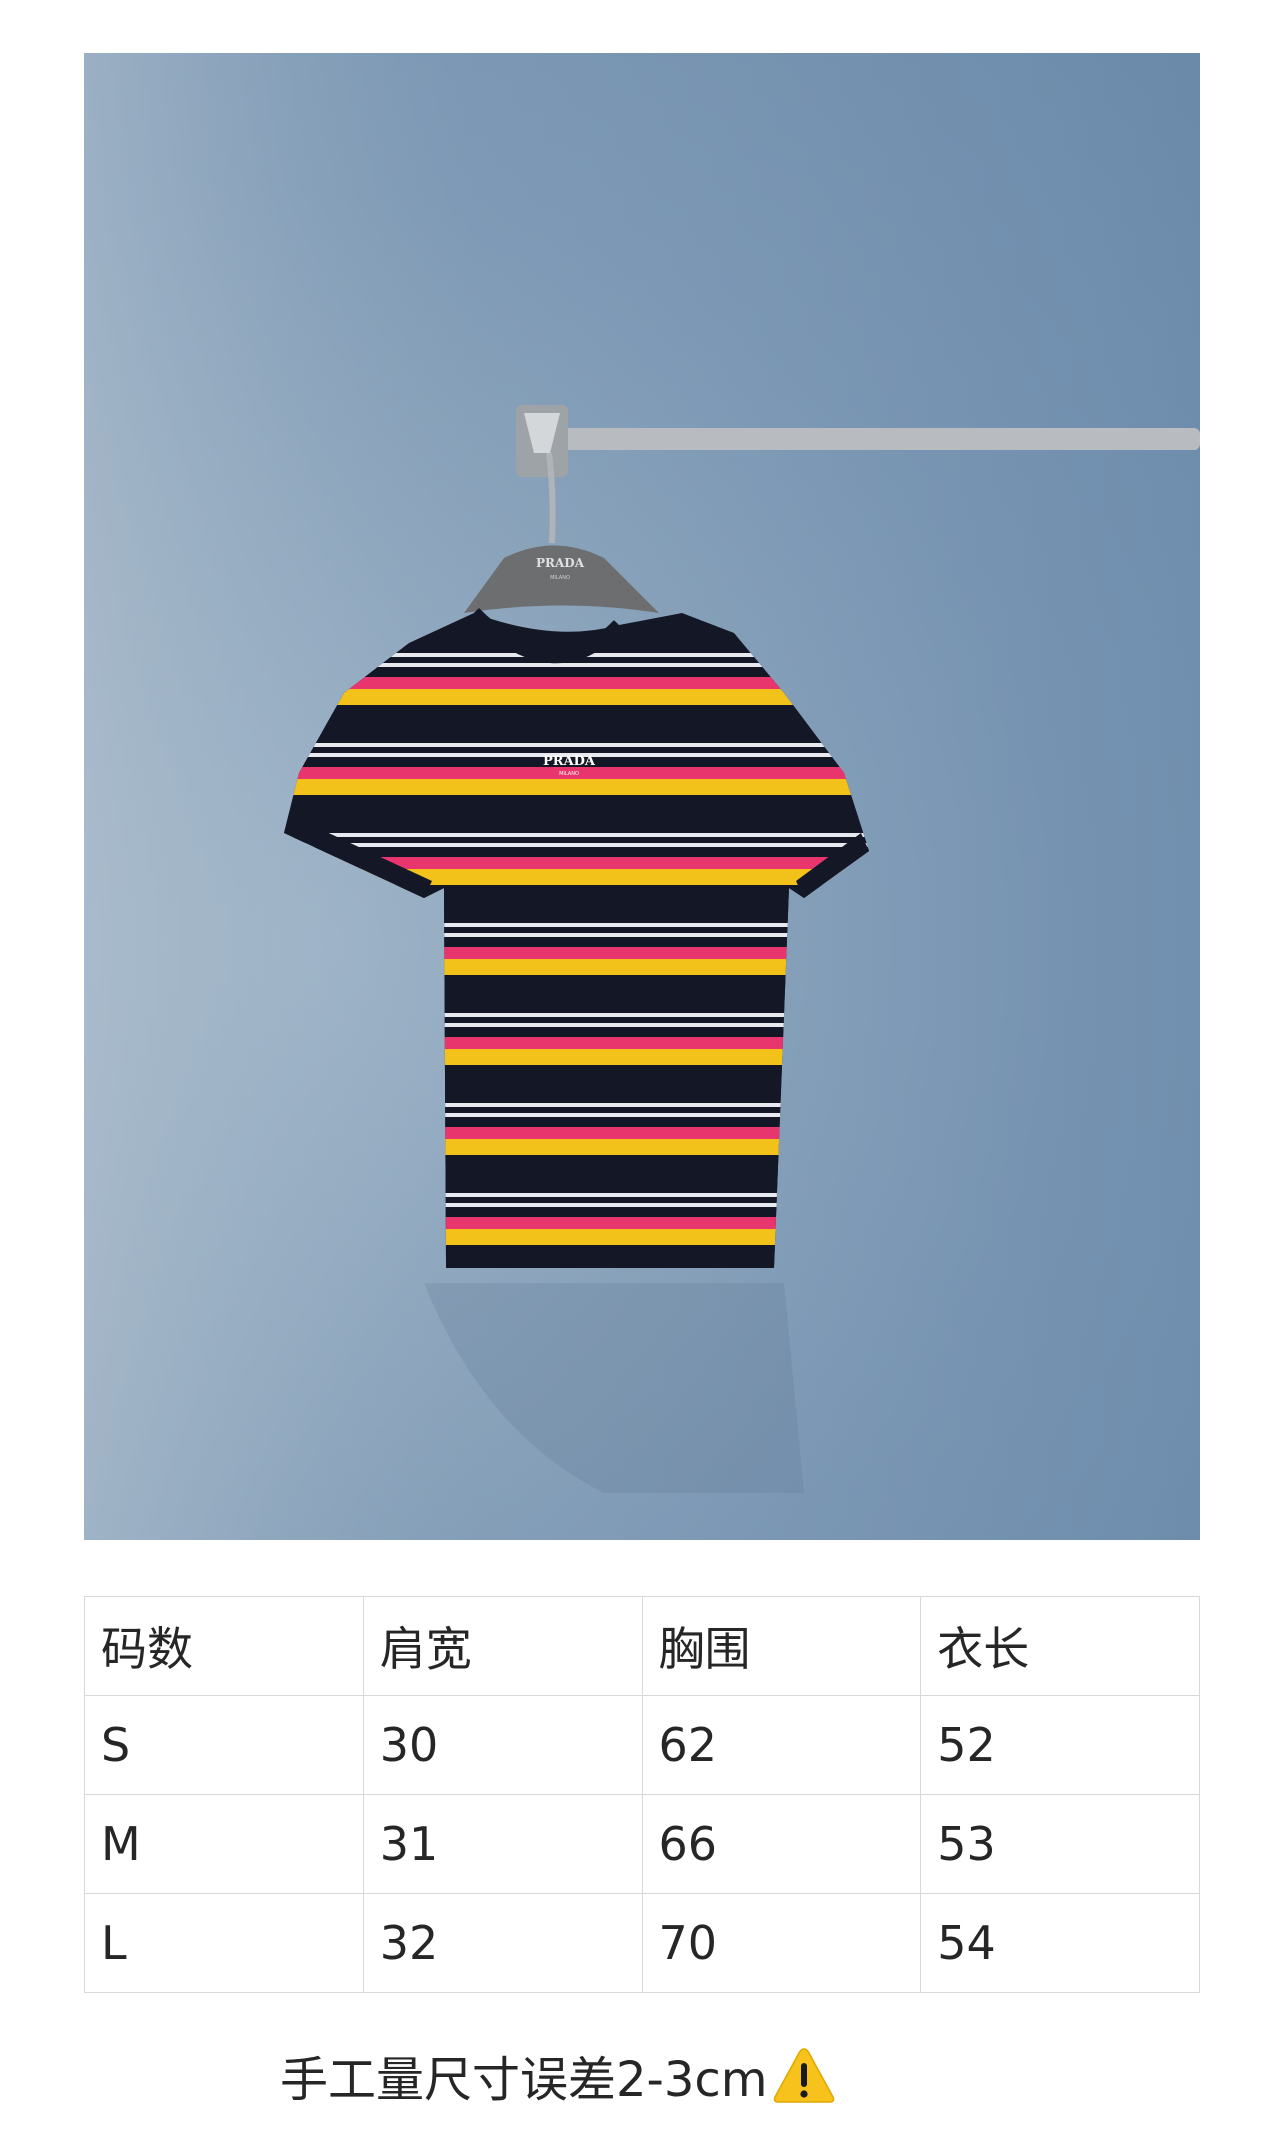 This screenshot has height=2145, width=1284. Describe the element at coordinates (502, 1943) in the screenshot. I see `table-cell: 32` at that location.